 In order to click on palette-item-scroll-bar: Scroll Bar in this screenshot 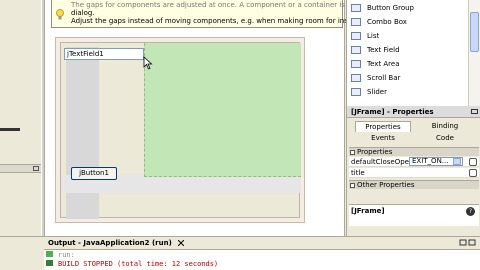, I will do `click(401, 78)`.